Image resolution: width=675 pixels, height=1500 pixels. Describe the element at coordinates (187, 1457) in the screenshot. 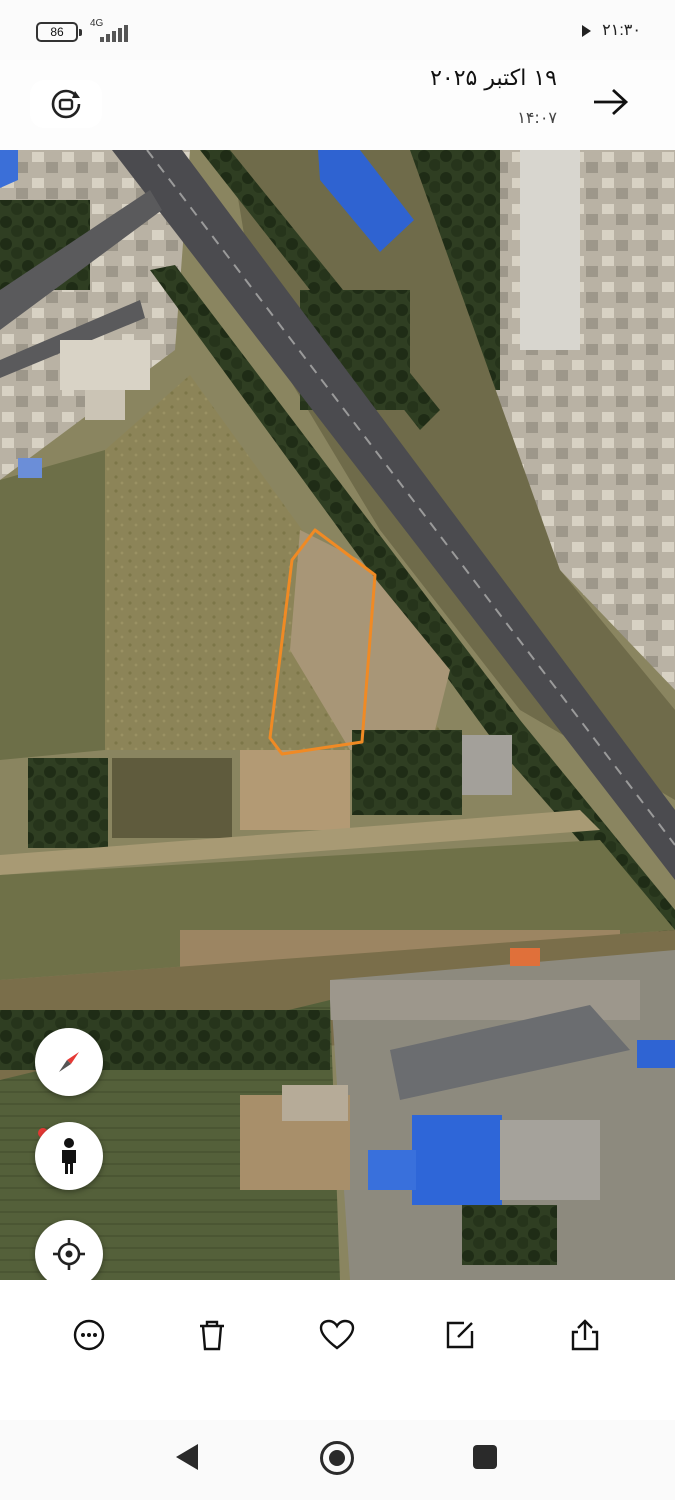

I see `nav-back-icon` at that location.